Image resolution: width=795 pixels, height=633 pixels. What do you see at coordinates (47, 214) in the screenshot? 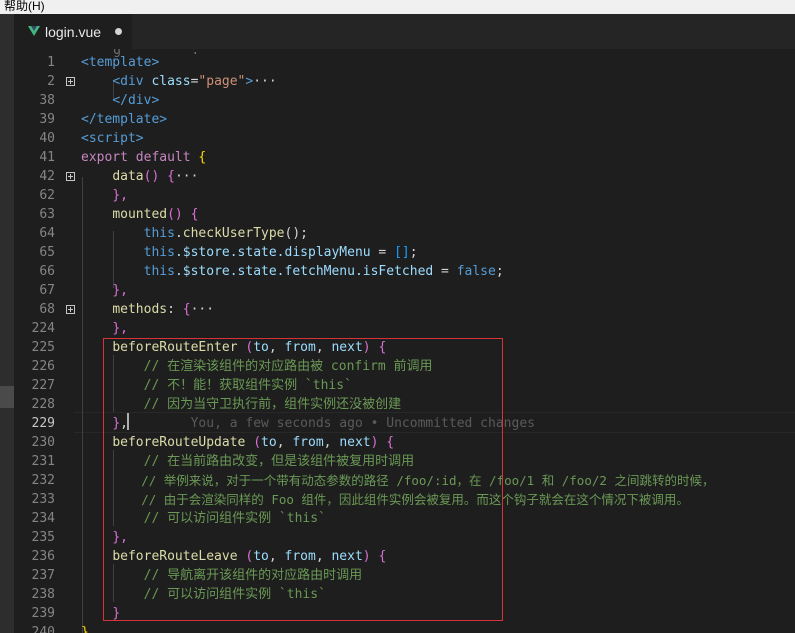
I see `line-number: 63` at bounding box center [47, 214].